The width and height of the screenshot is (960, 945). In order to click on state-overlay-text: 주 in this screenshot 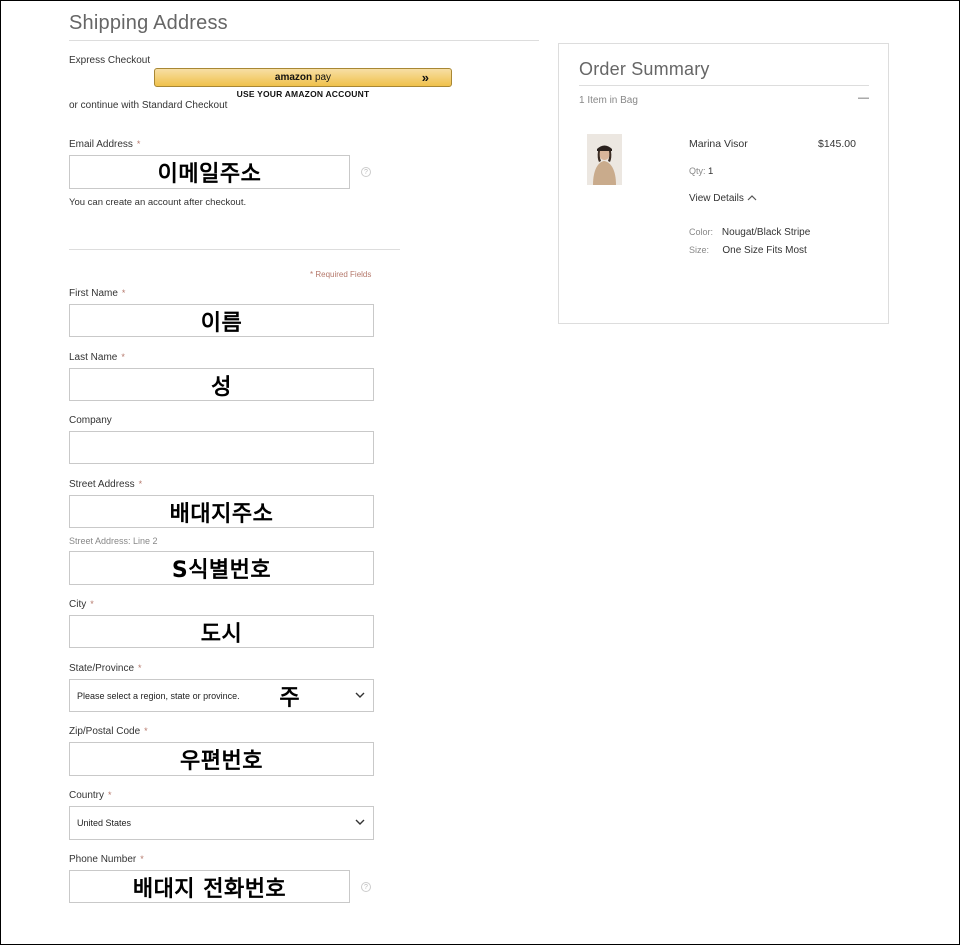, I will do `click(289, 698)`.